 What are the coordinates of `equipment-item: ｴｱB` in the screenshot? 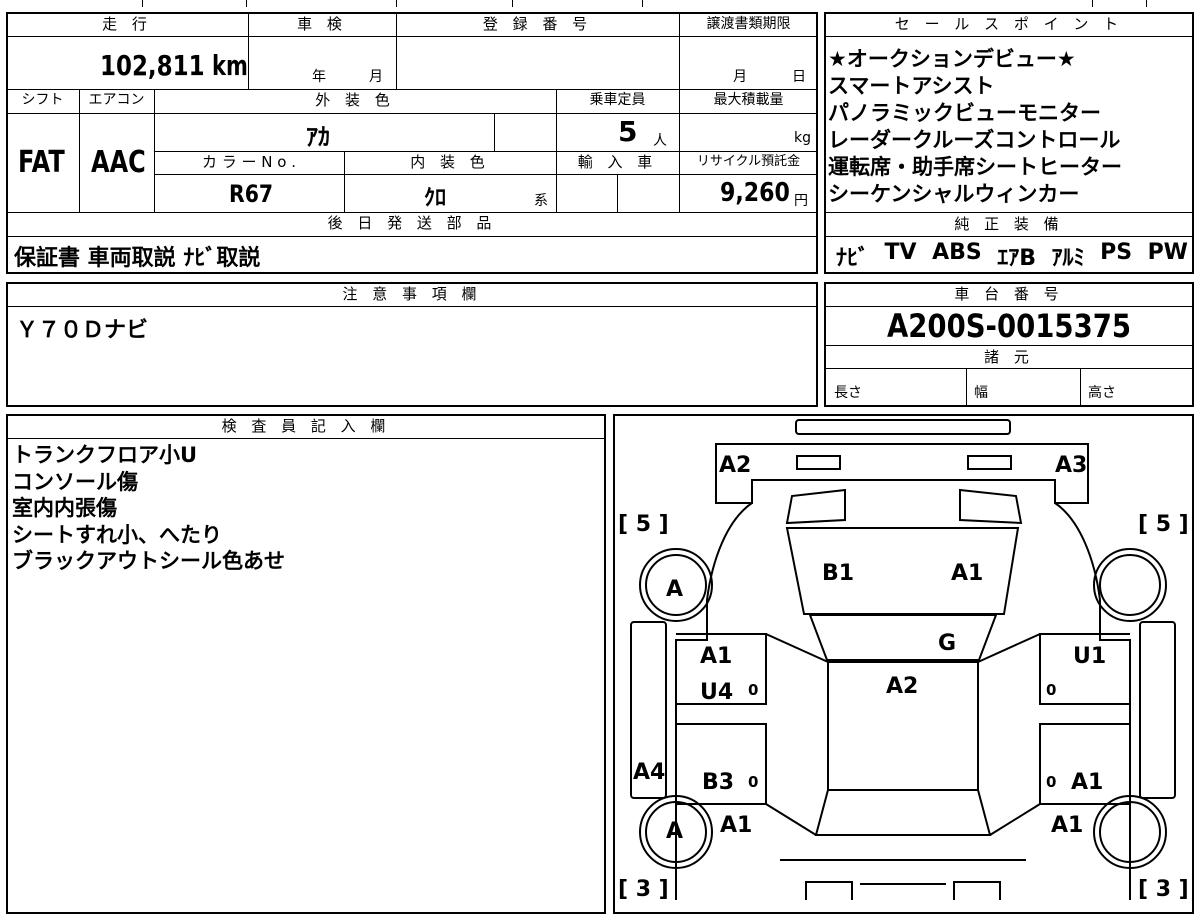 It's located at (1017, 258).